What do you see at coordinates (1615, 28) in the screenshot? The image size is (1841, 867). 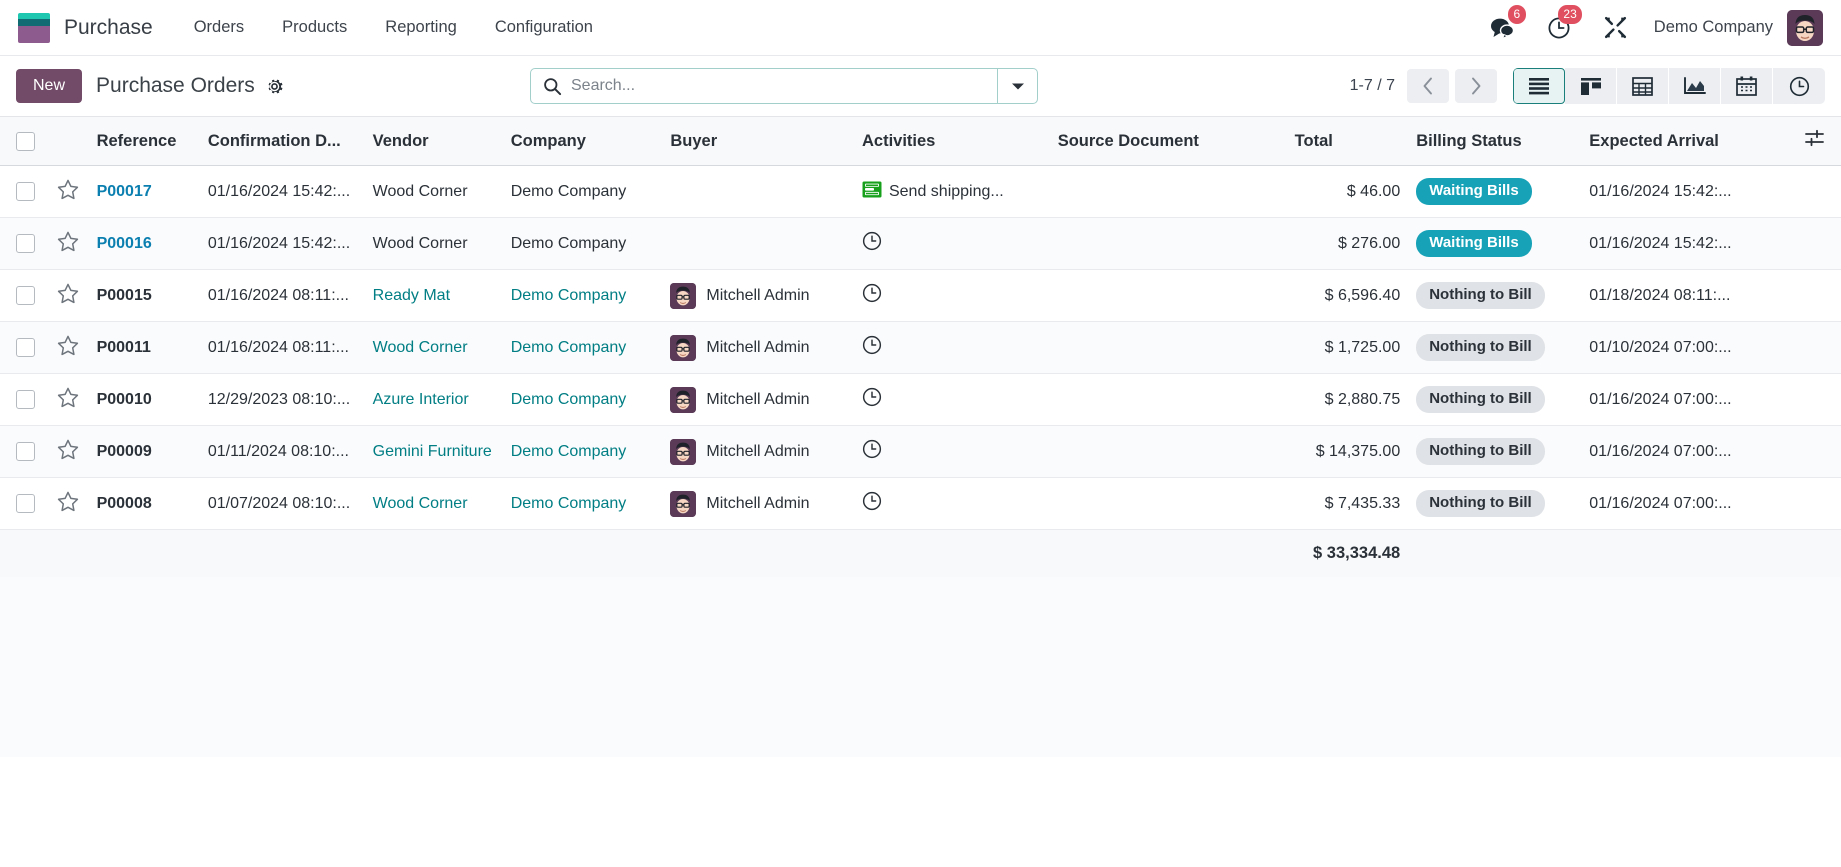 I see `developer-tools-button` at bounding box center [1615, 28].